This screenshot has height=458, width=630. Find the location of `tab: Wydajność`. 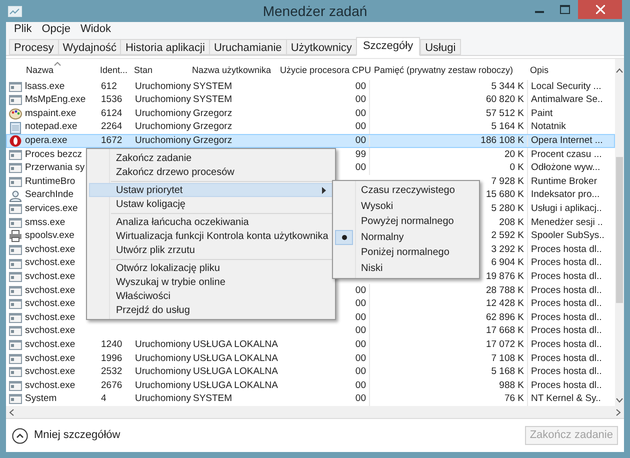

tab: Wydajność is located at coordinates (90, 47).